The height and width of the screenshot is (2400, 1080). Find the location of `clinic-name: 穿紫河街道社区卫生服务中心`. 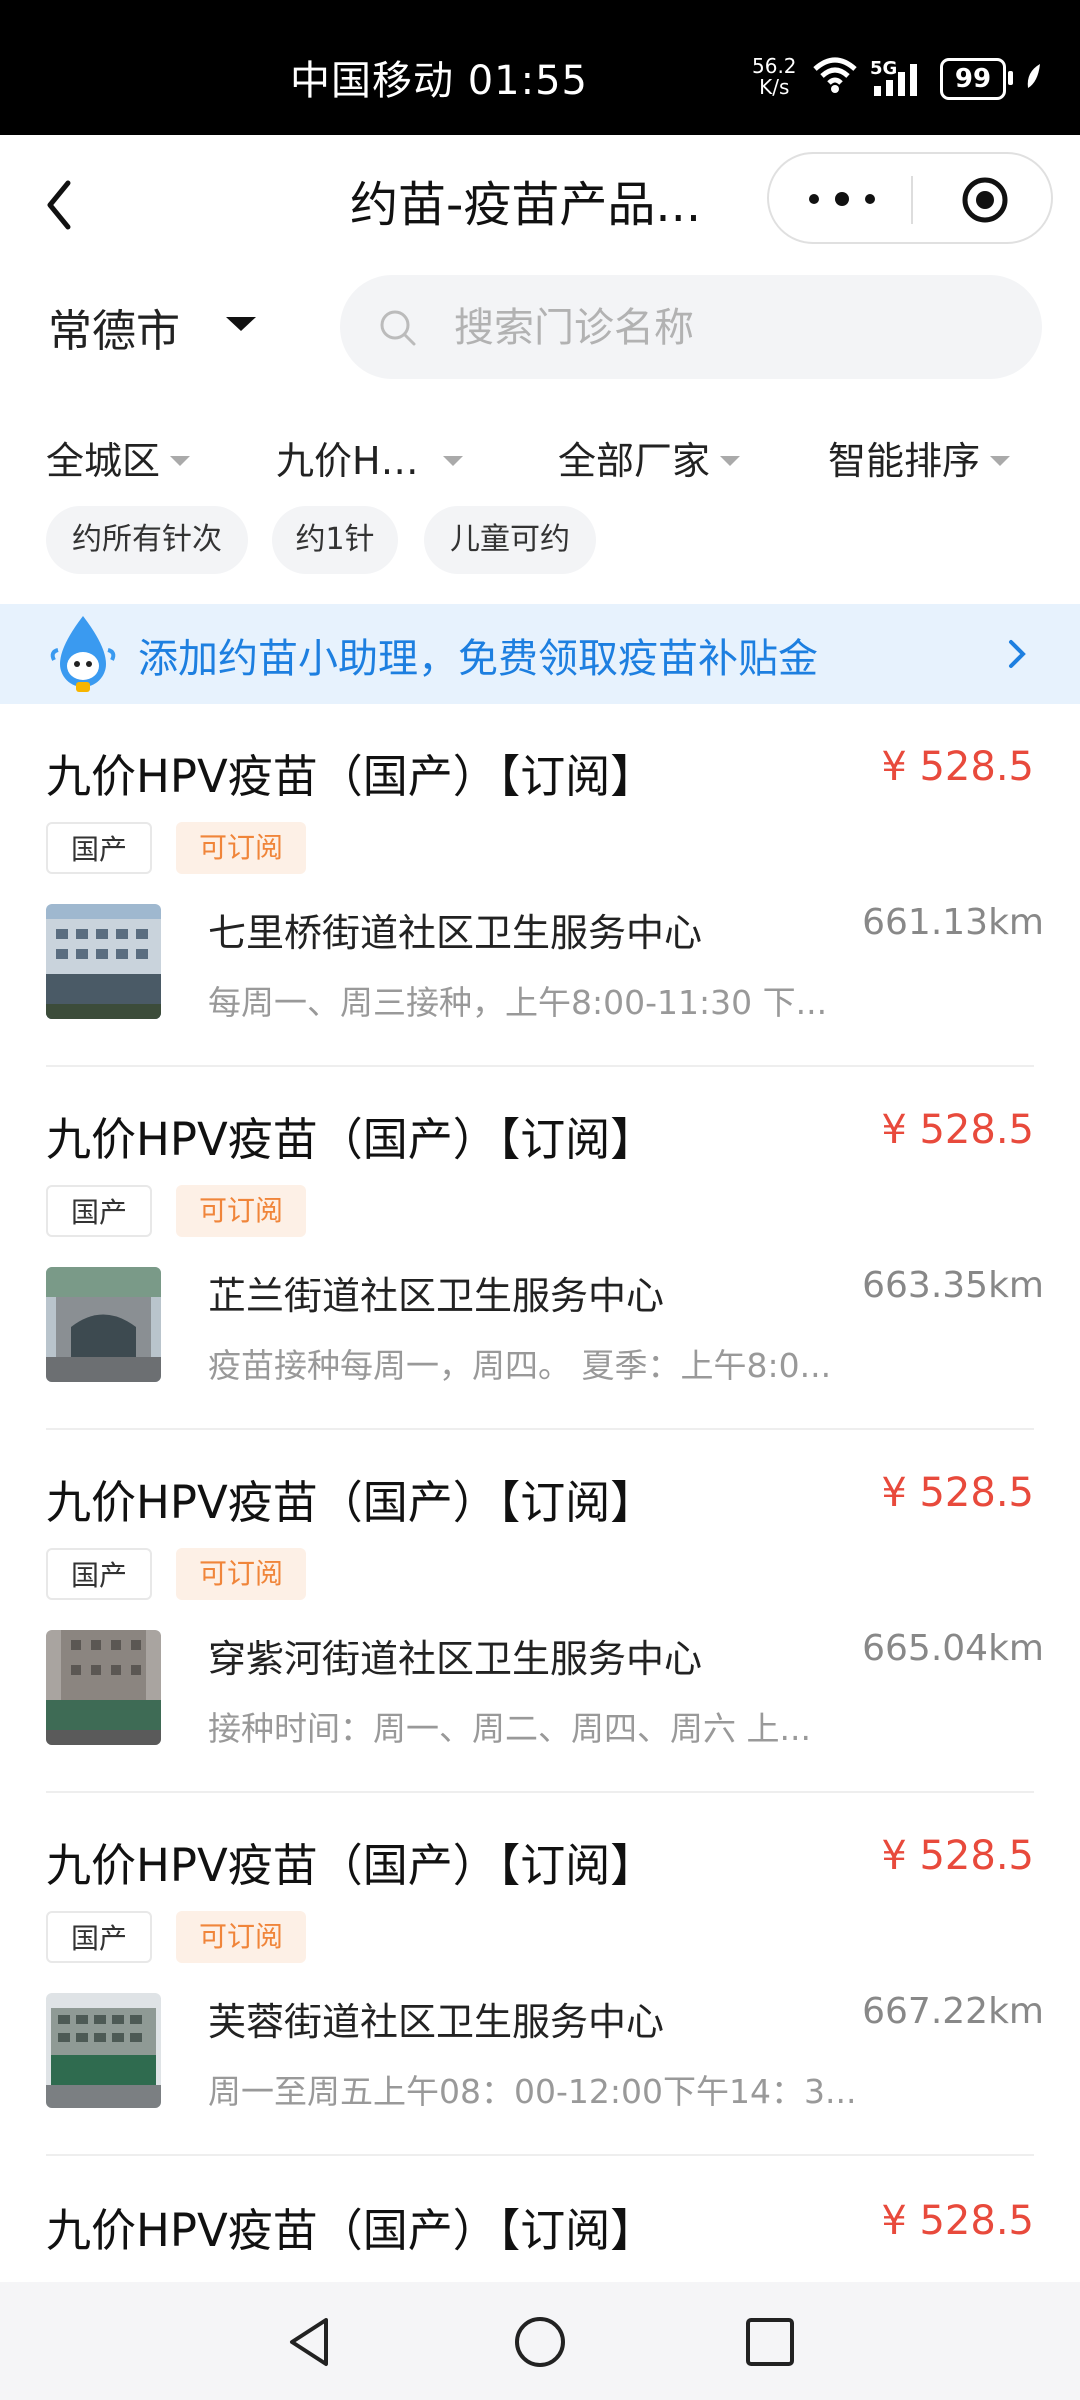

clinic-name: 穿紫河街道社区卫生服务中心 is located at coordinates (455, 1659).